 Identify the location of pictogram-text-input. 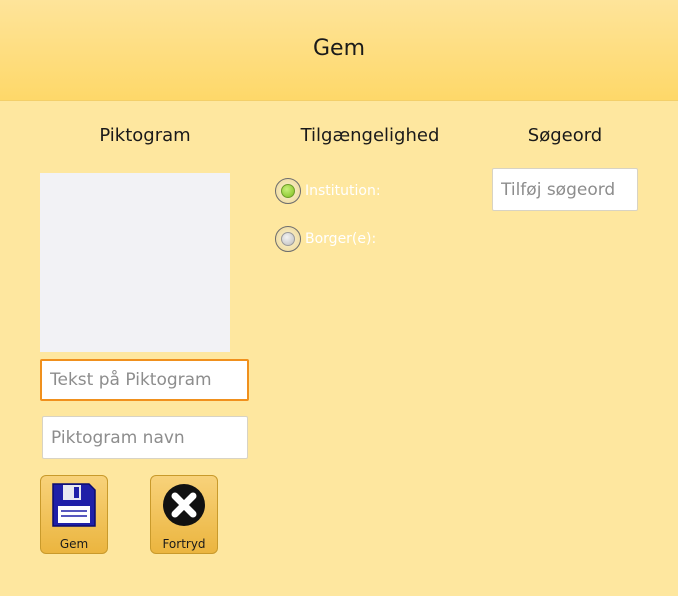
(144, 380).